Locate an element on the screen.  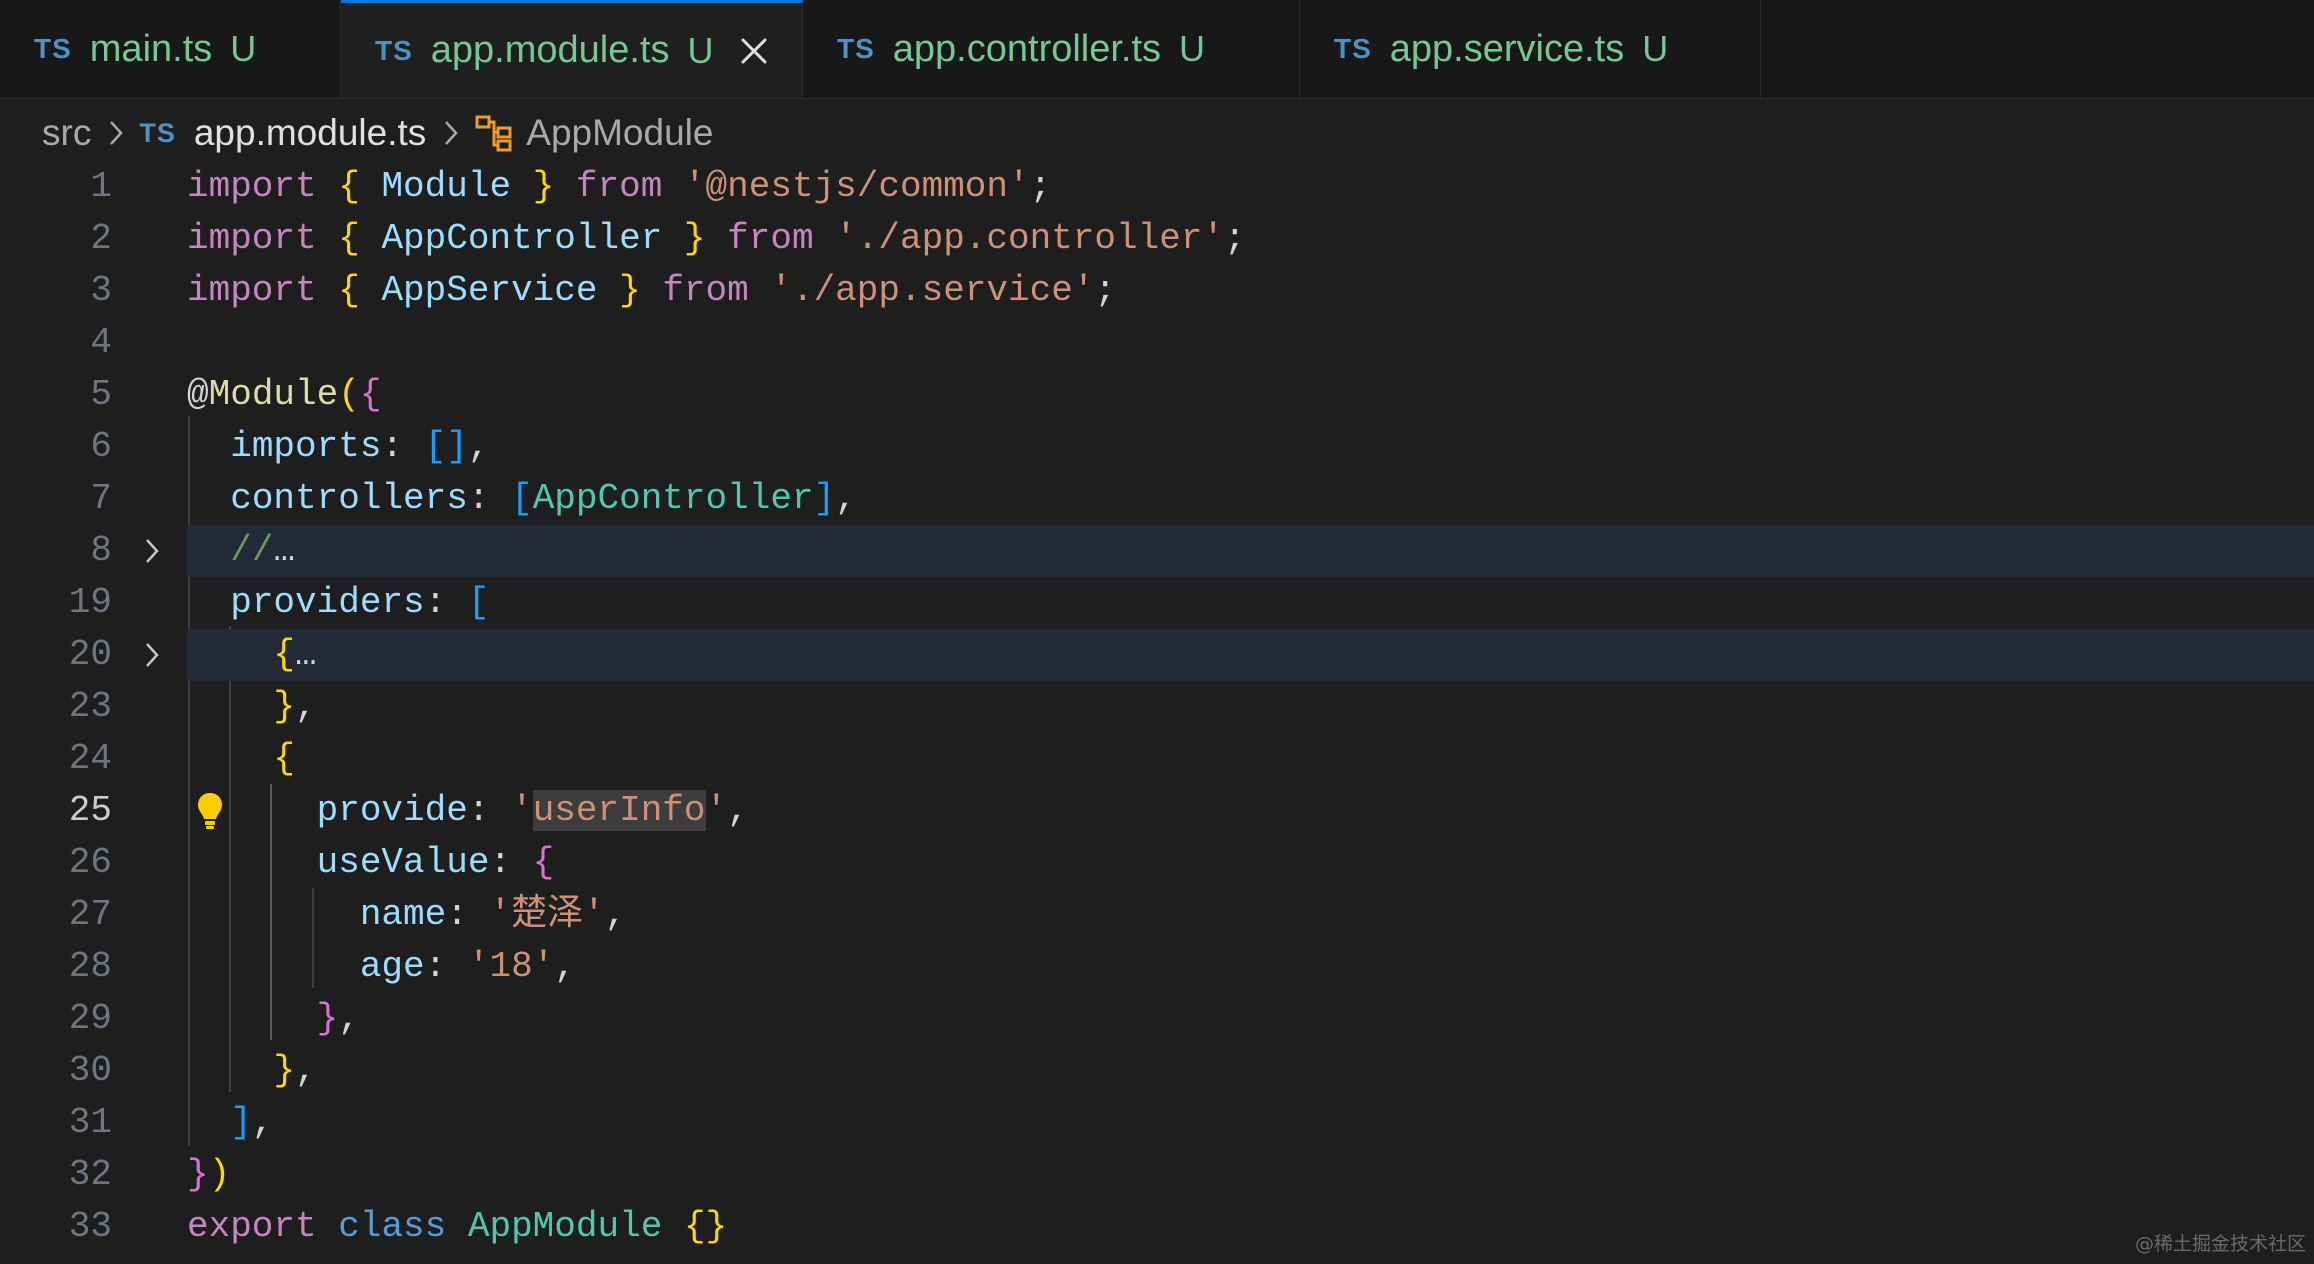
code-token: '@nestjs/common' is located at coordinates (856, 186).